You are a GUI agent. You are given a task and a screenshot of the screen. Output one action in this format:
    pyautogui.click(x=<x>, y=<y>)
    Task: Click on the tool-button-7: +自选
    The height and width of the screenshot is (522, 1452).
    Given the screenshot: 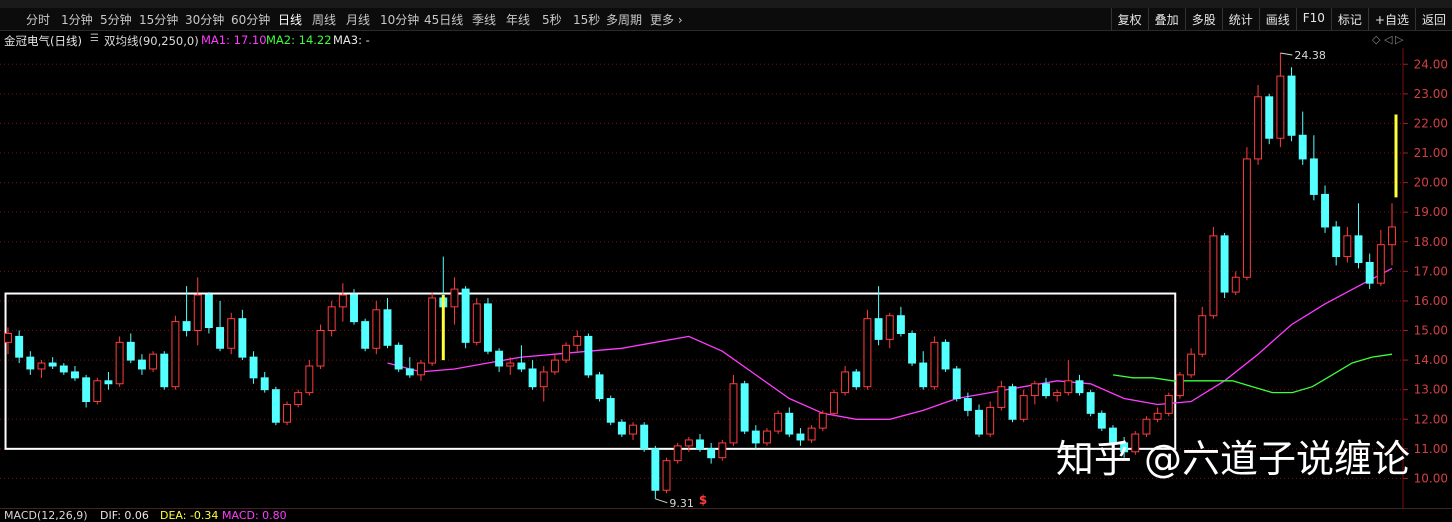 What is the action you would take?
    pyautogui.click(x=1391, y=19)
    